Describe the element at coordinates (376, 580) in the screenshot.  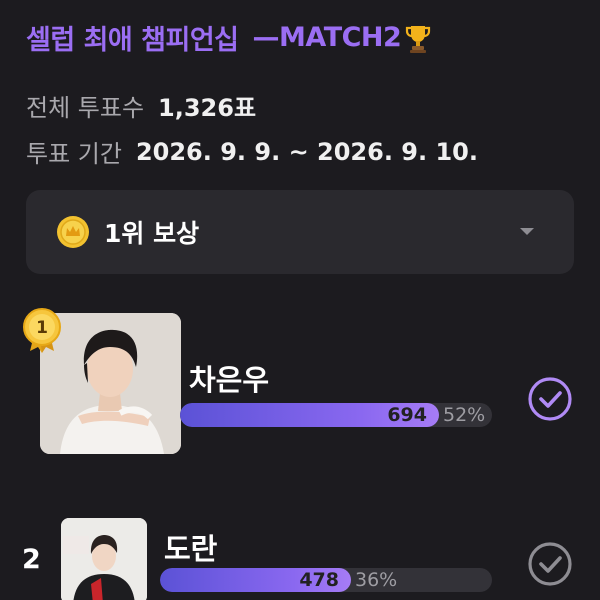
I see `vote-percent: 36%` at that location.